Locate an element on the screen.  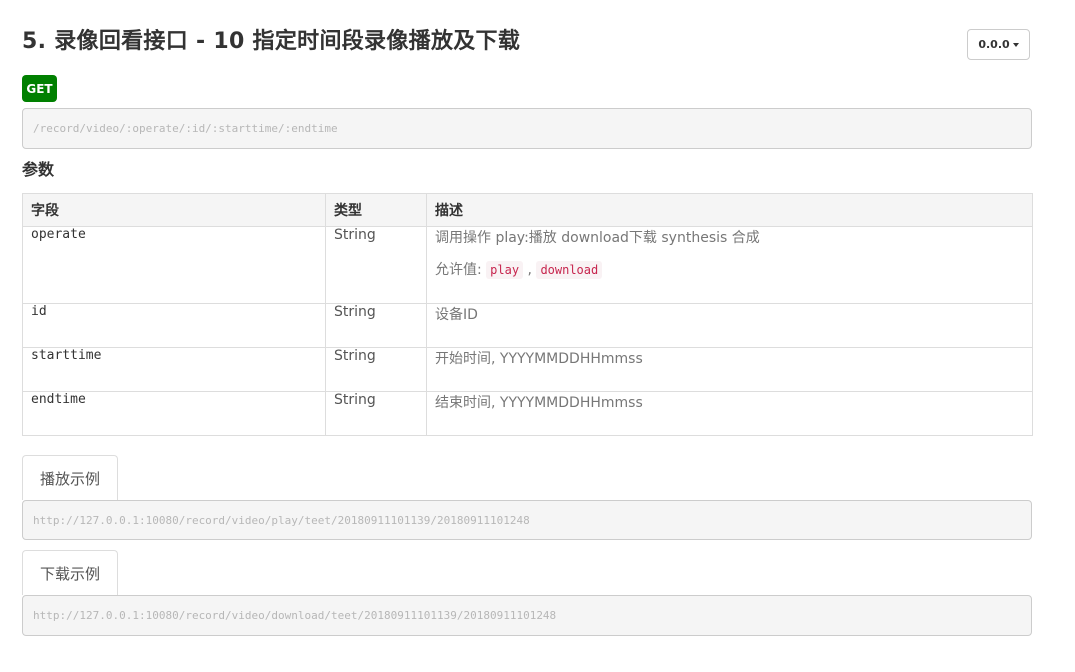
table-header-row: 字段 类型 描述 is located at coordinates (527, 210).